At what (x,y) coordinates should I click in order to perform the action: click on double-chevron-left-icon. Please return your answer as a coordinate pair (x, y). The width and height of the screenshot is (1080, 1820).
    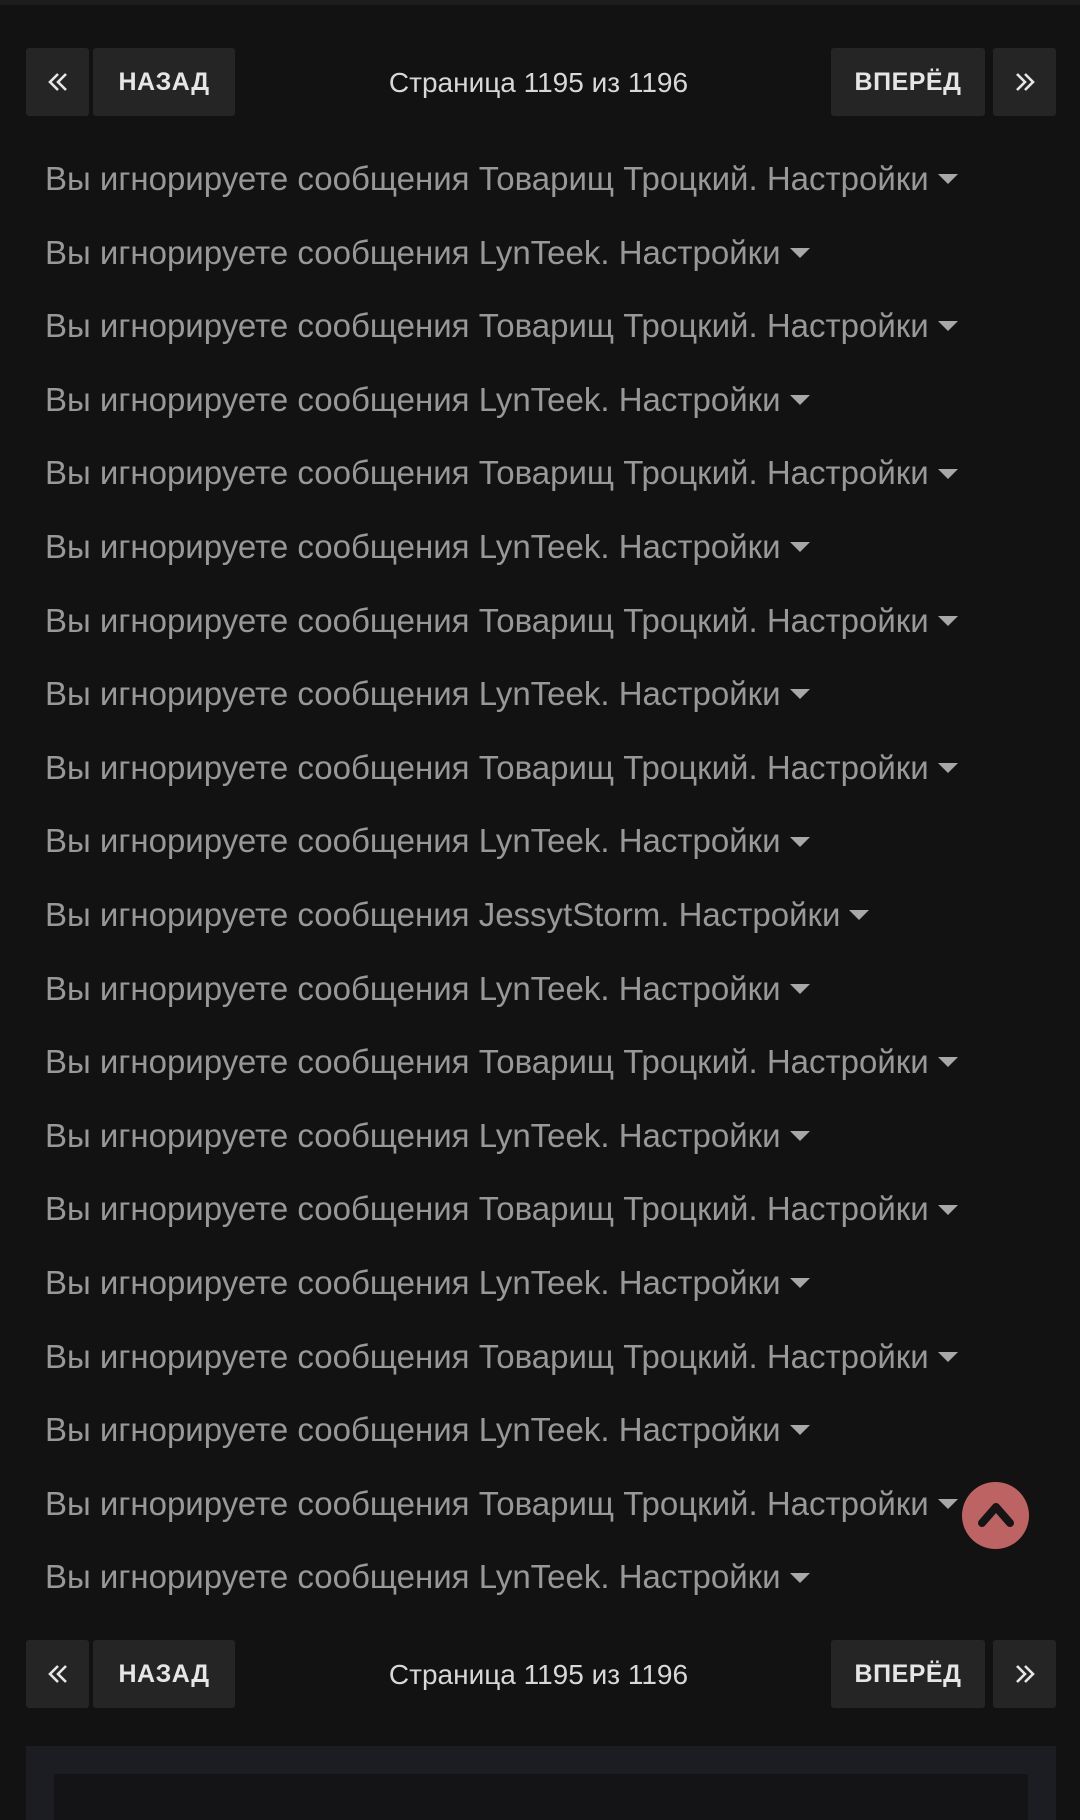
    Looking at the image, I should click on (58, 82).